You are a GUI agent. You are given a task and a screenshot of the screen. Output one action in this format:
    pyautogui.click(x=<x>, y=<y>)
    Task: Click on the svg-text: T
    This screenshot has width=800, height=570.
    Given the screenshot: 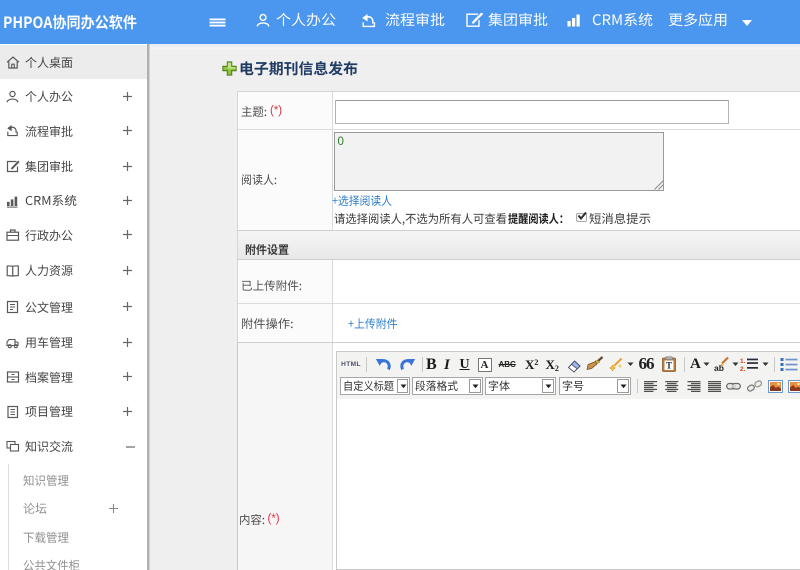 What is the action you would take?
    pyautogui.click(x=669, y=366)
    